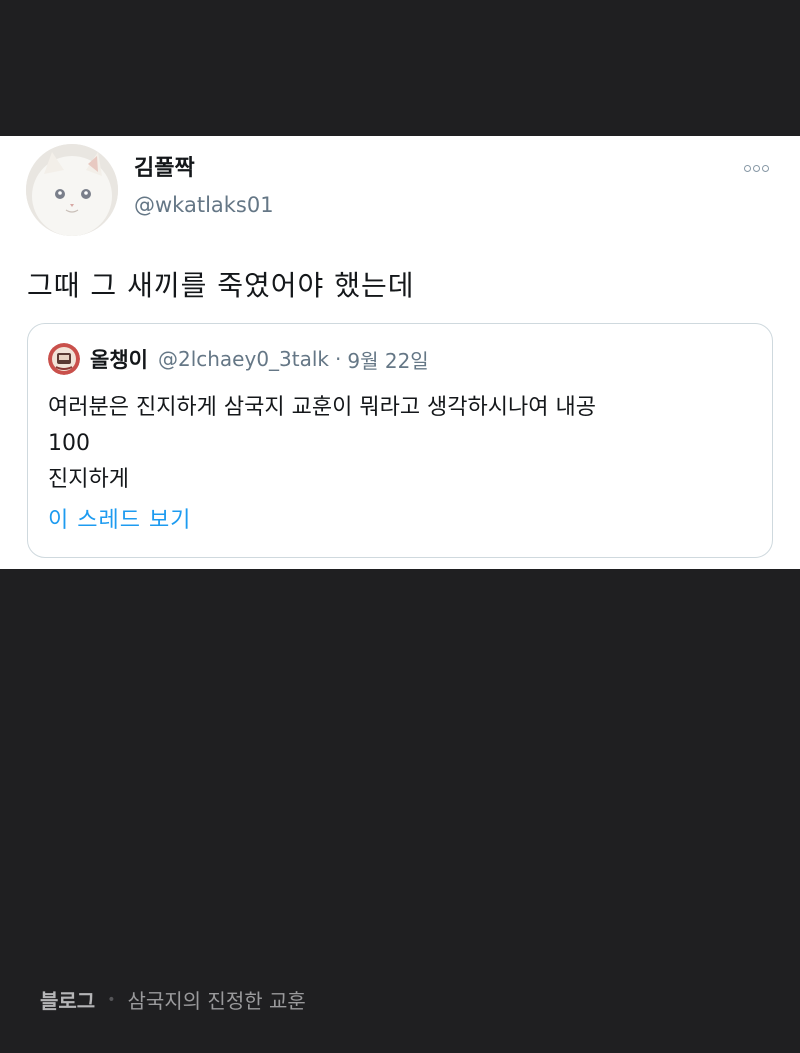 This screenshot has height=1053, width=800. Describe the element at coordinates (216, 999) in the screenshot. I see `post-title: 삼국지의 진정한 교훈` at that location.